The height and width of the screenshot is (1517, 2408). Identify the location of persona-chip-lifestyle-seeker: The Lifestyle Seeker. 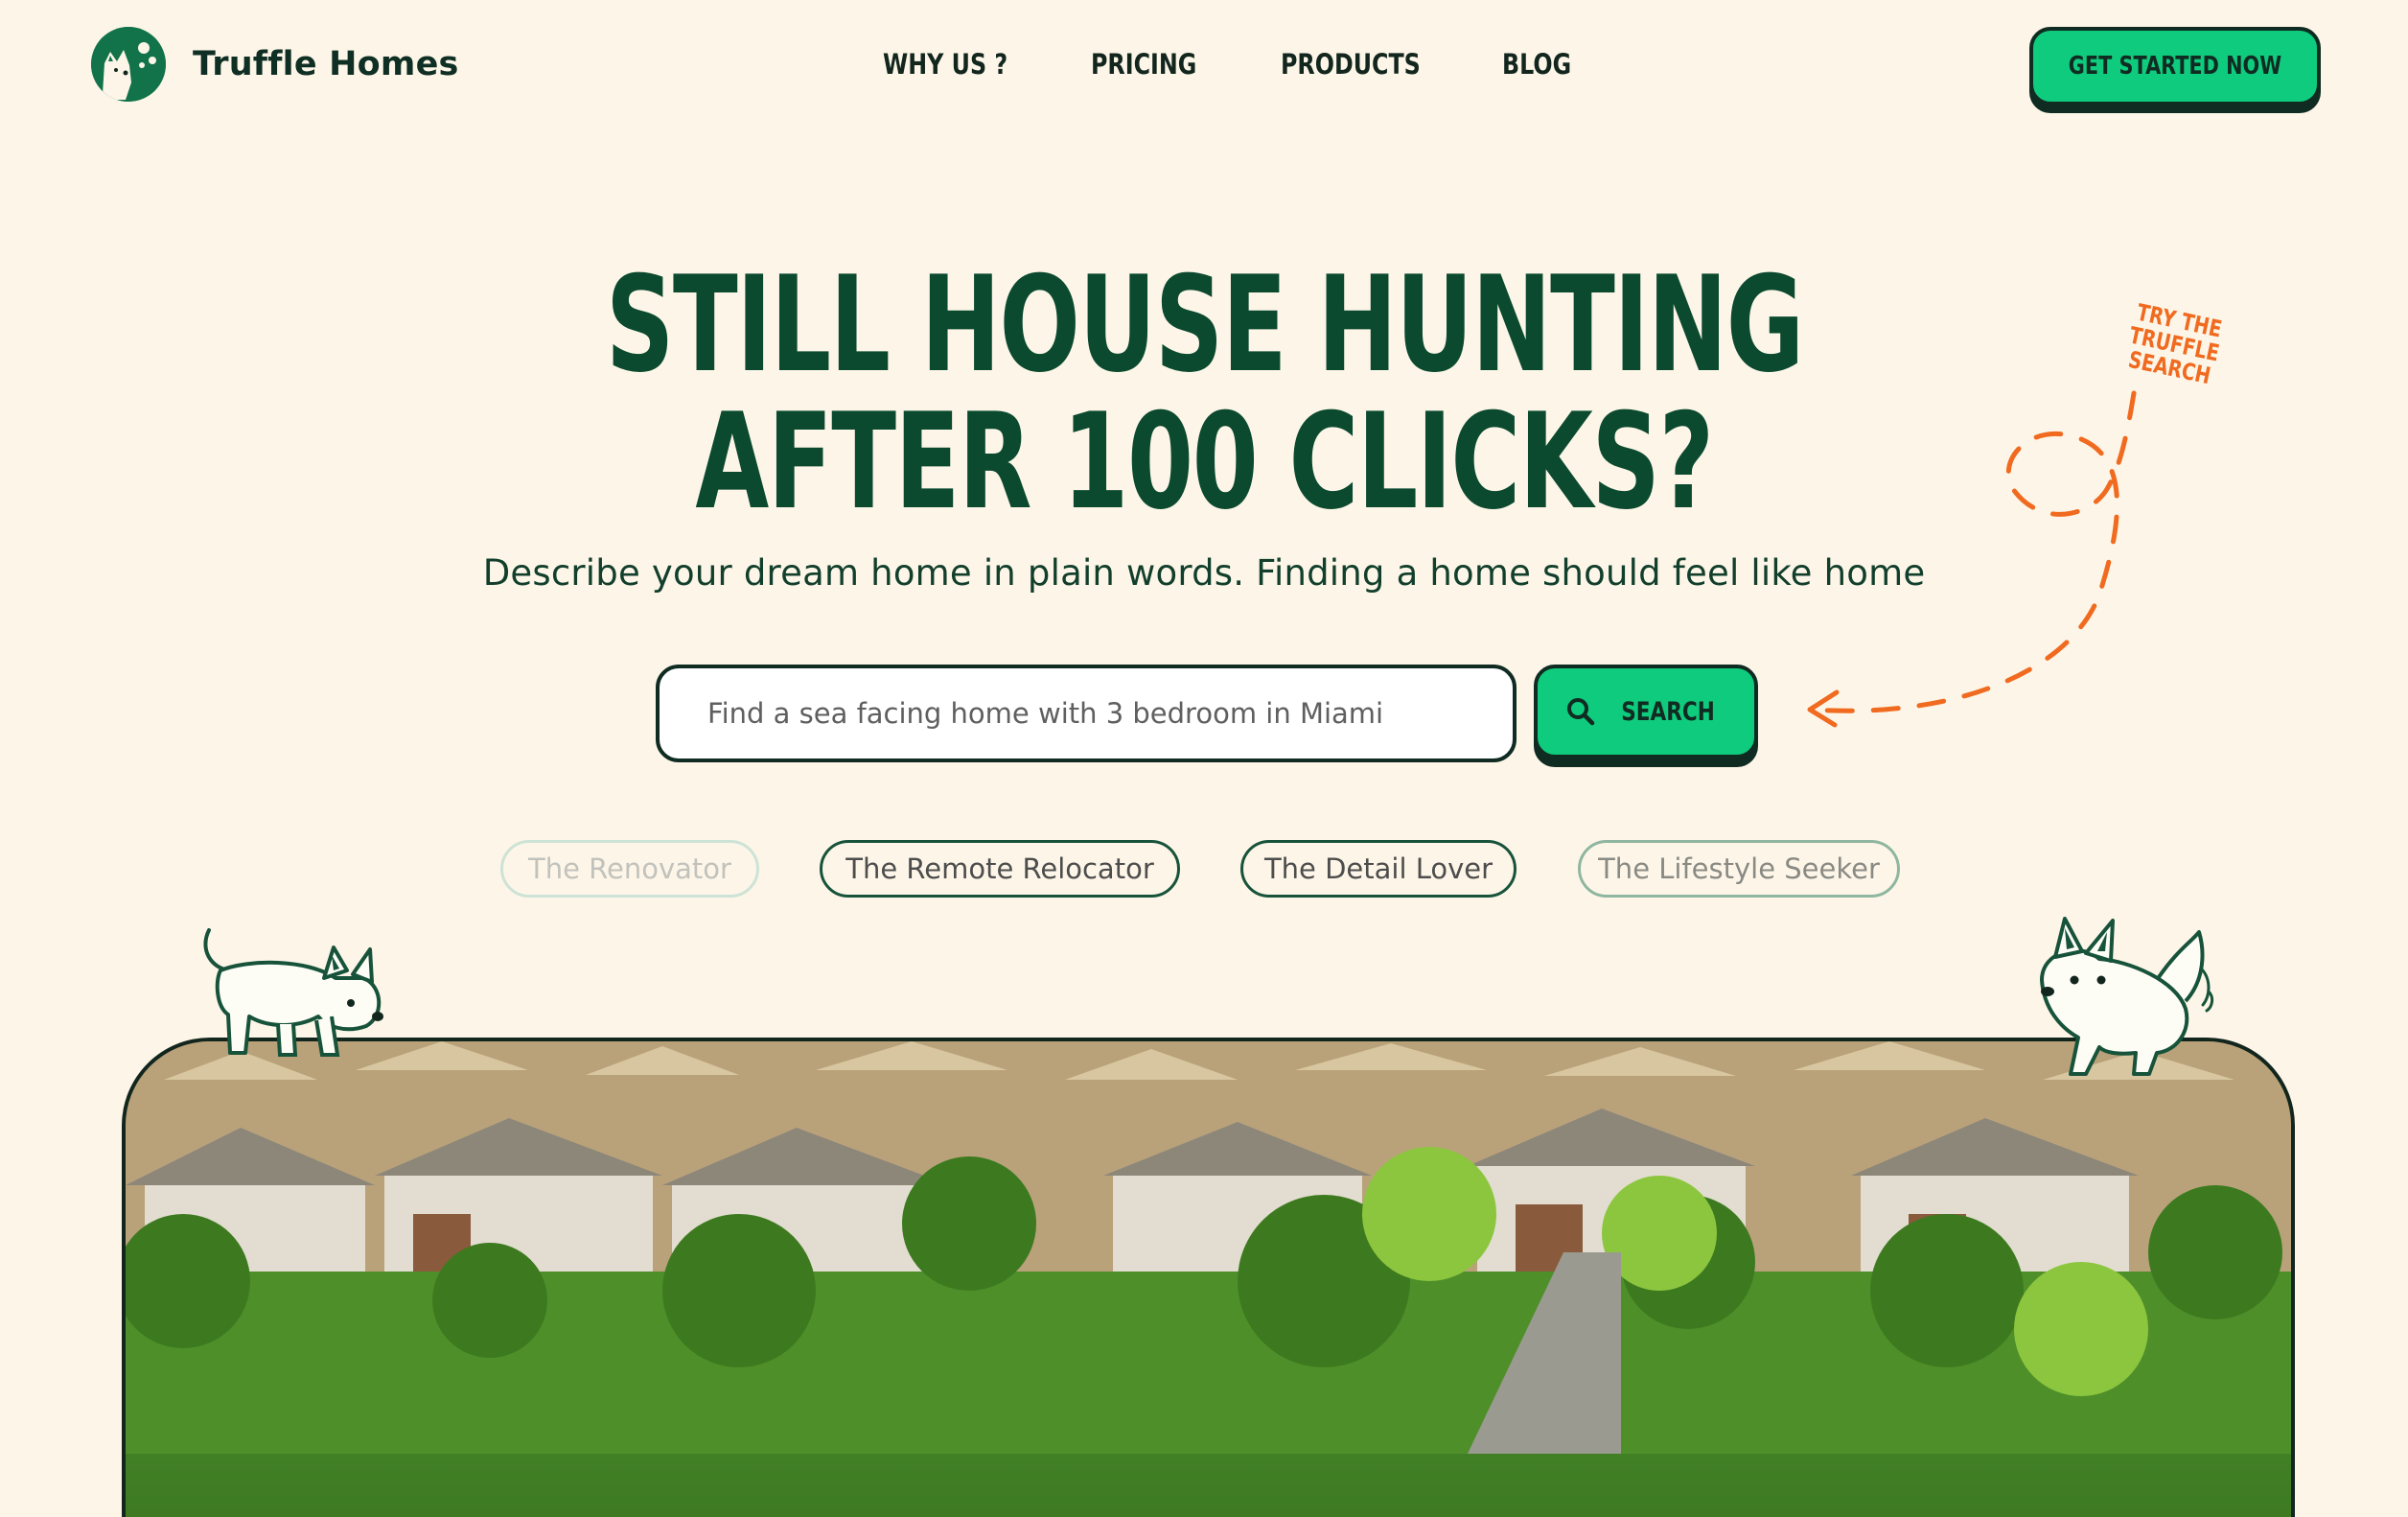
(1739, 869).